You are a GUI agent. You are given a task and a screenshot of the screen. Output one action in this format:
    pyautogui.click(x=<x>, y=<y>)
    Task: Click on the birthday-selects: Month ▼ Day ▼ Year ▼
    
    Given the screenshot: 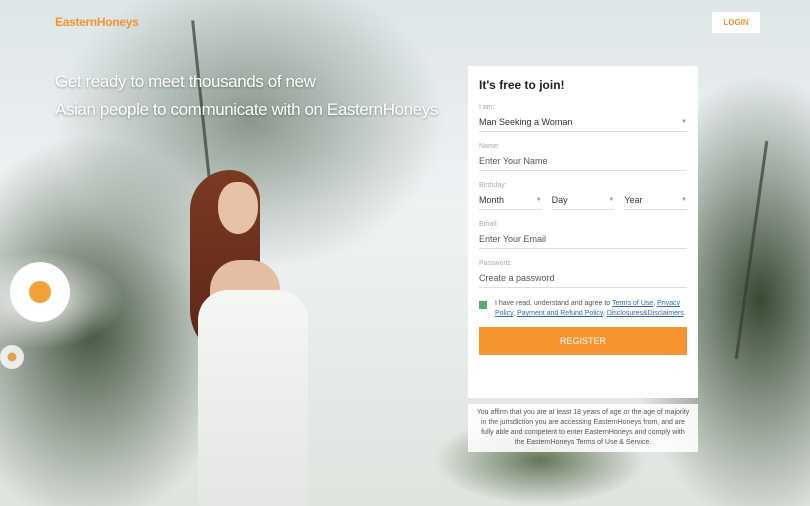 What is the action you would take?
    pyautogui.click(x=583, y=201)
    